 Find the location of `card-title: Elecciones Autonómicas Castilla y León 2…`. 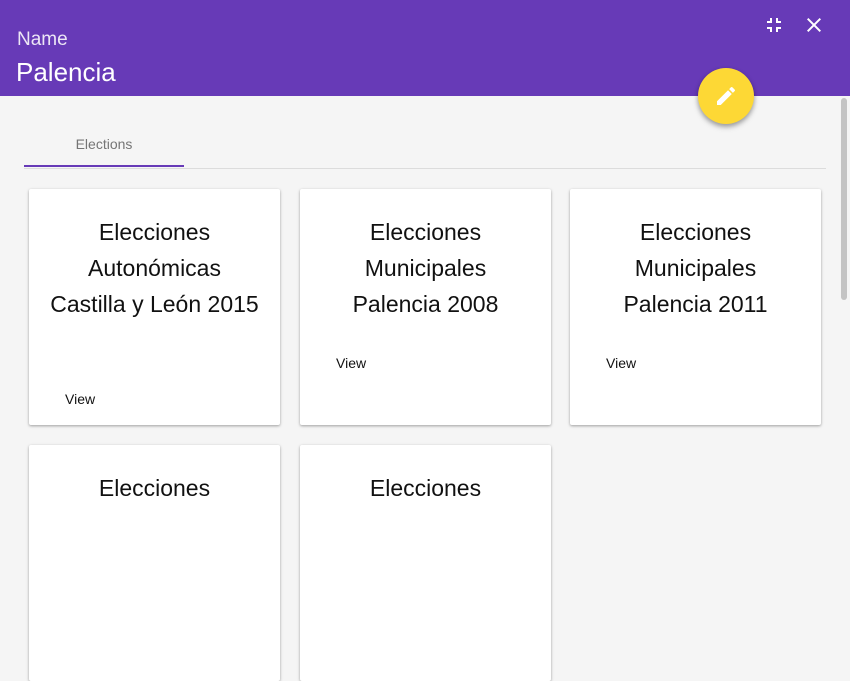

card-title: Elecciones Autonómicas Castilla y León 2… is located at coordinates (154, 268).